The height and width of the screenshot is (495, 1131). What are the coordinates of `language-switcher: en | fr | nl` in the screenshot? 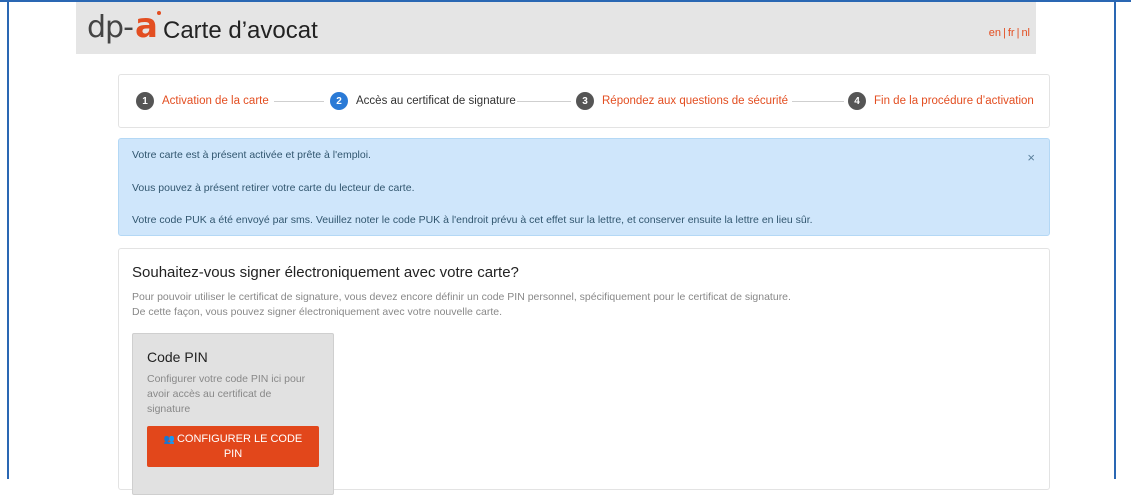 It's located at (1009, 33).